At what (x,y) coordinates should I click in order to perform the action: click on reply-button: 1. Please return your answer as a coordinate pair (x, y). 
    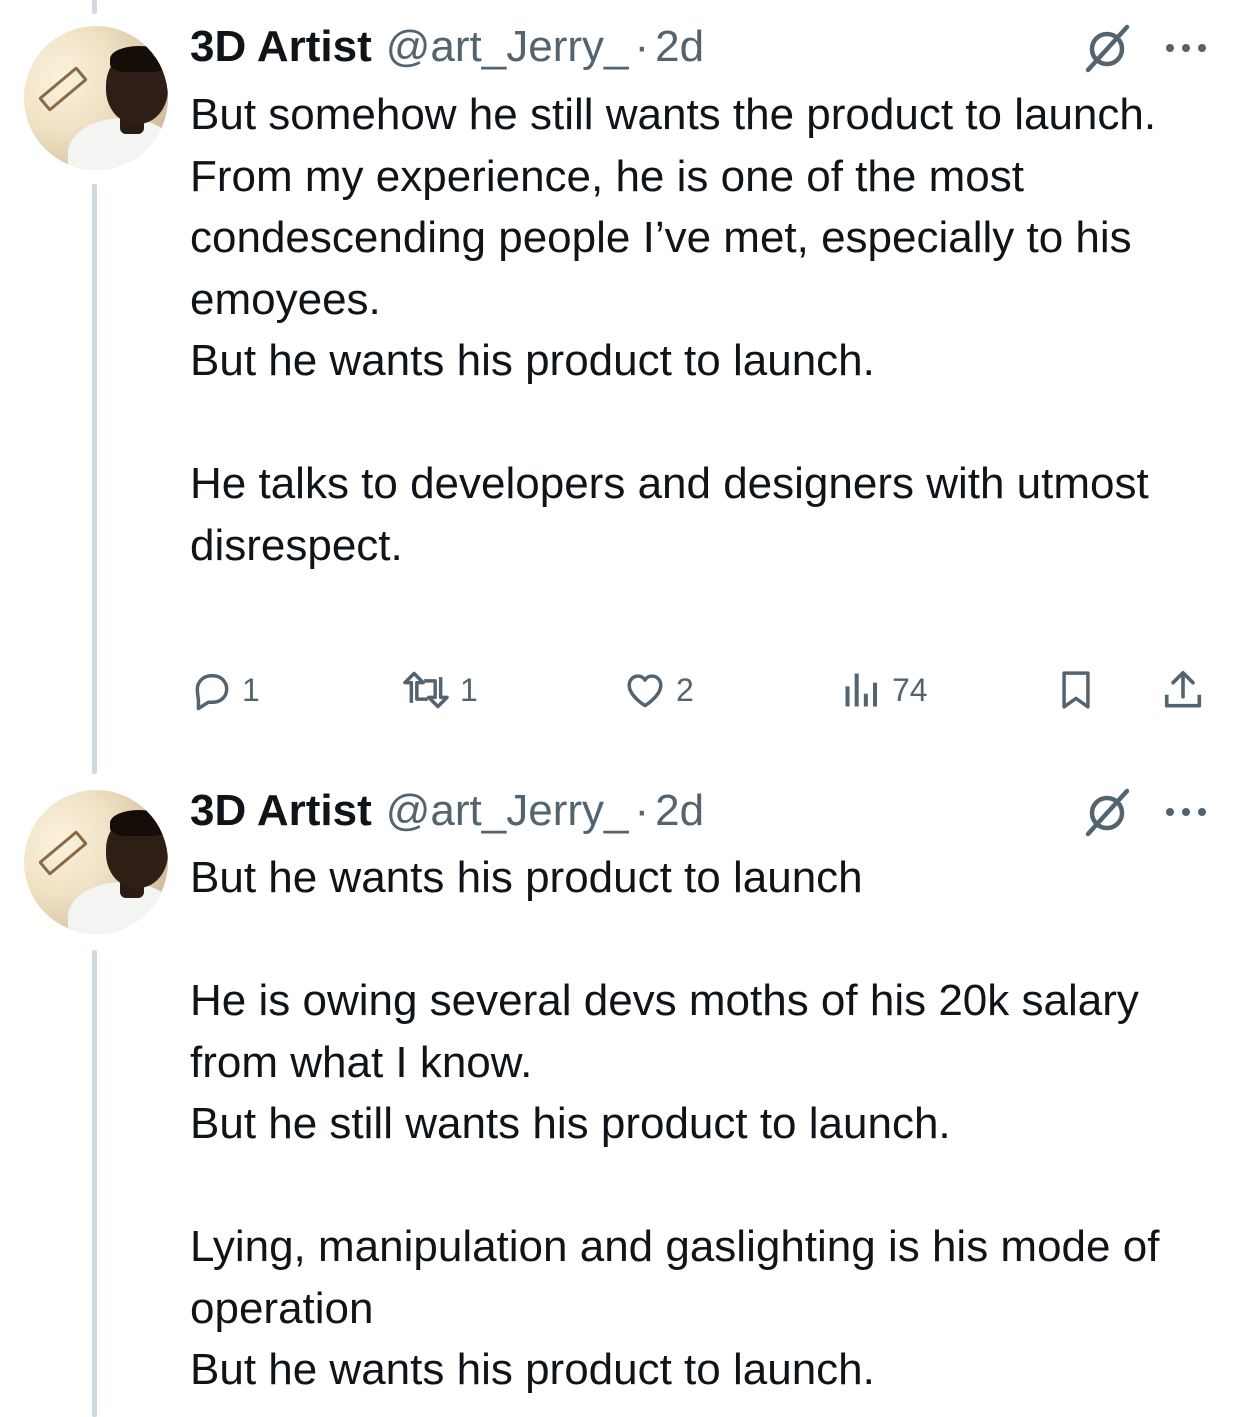
    Looking at the image, I should click on (225, 690).